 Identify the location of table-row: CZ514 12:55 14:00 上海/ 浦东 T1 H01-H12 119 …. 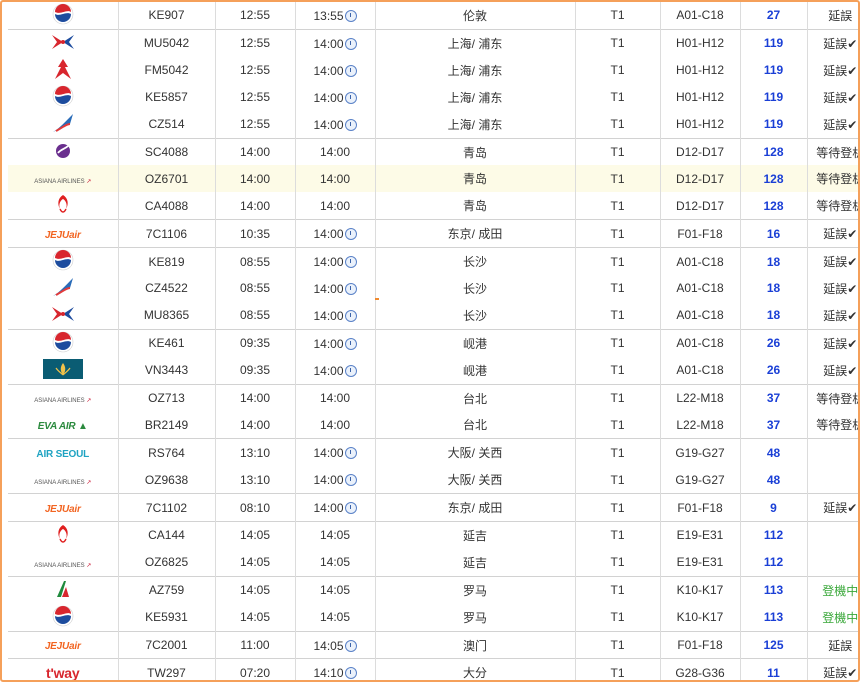
(433, 124).